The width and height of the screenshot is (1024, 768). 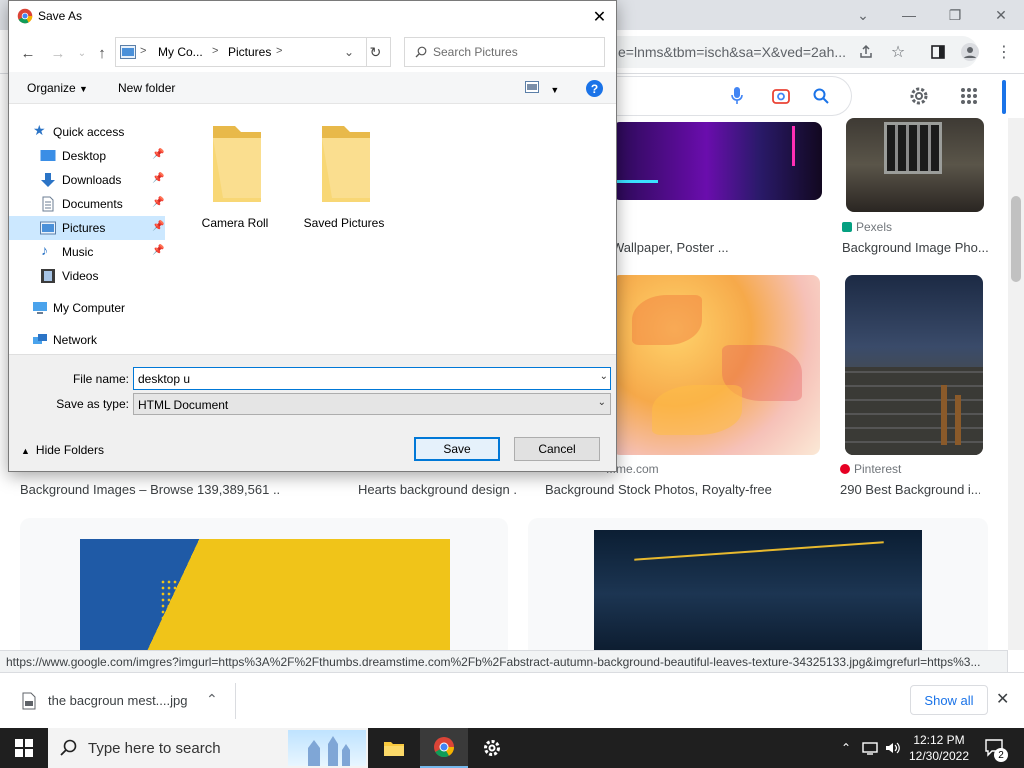 I want to click on bookmark-star-icon: ☆, so click(x=898, y=52).